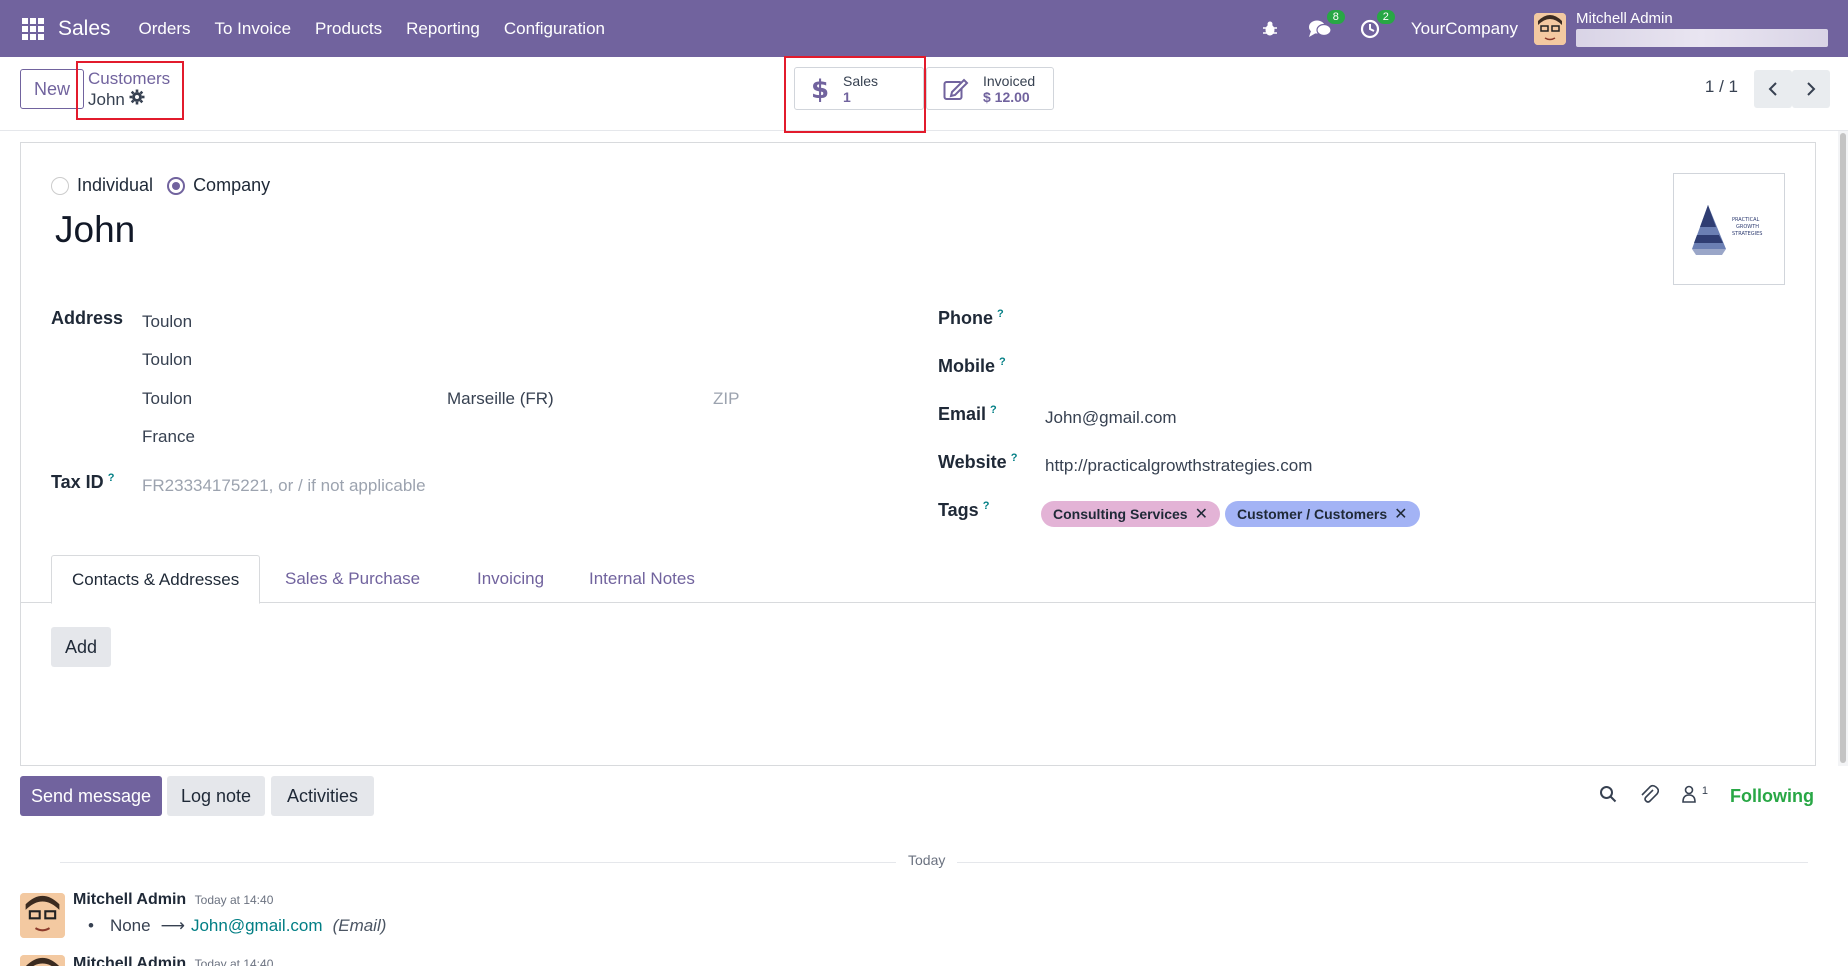  I want to click on company-type-radio: Individual Company, so click(160, 185).